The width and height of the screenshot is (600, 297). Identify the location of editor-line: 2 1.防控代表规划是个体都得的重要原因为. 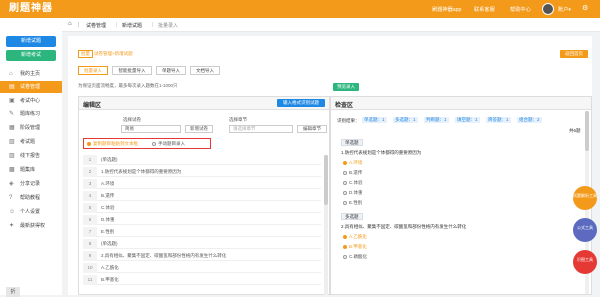
(202, 172).